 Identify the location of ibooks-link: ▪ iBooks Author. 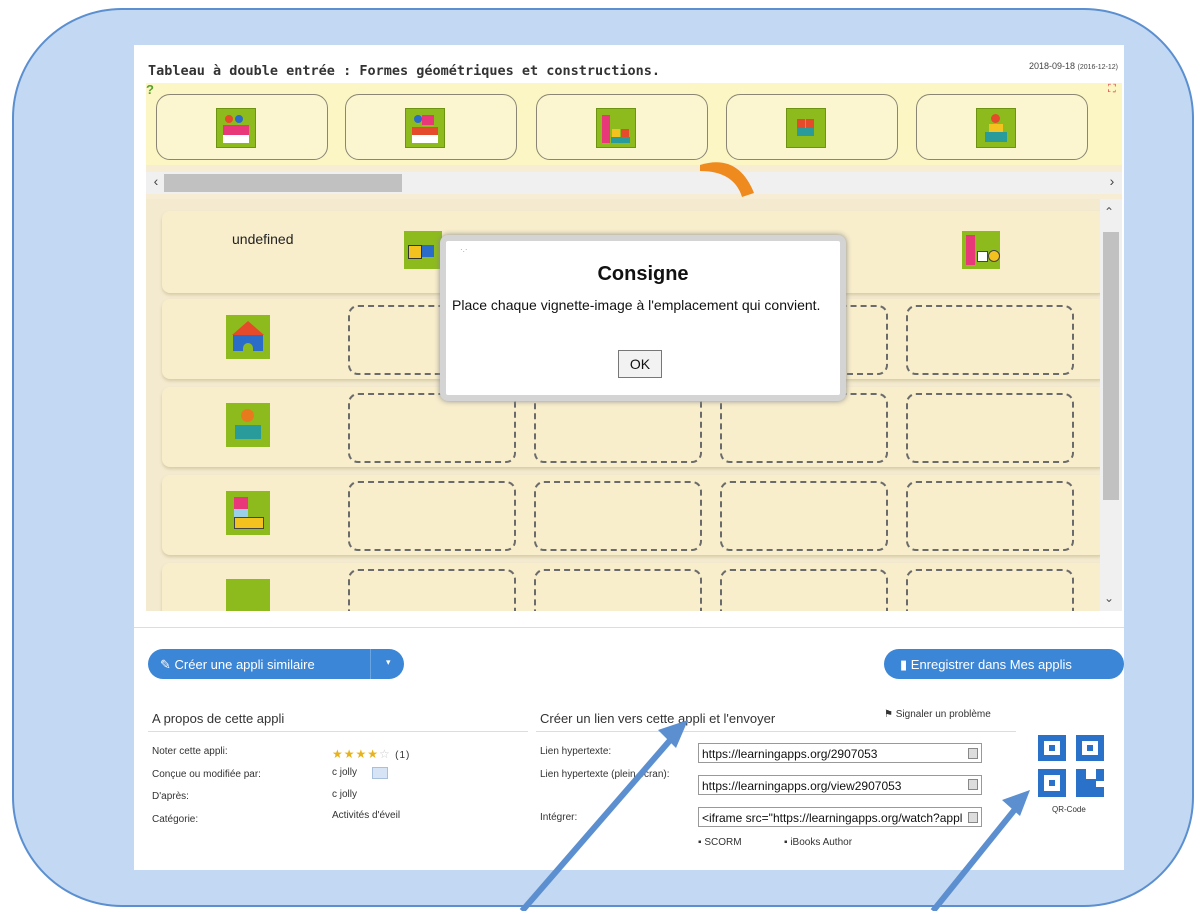
(818, 842).